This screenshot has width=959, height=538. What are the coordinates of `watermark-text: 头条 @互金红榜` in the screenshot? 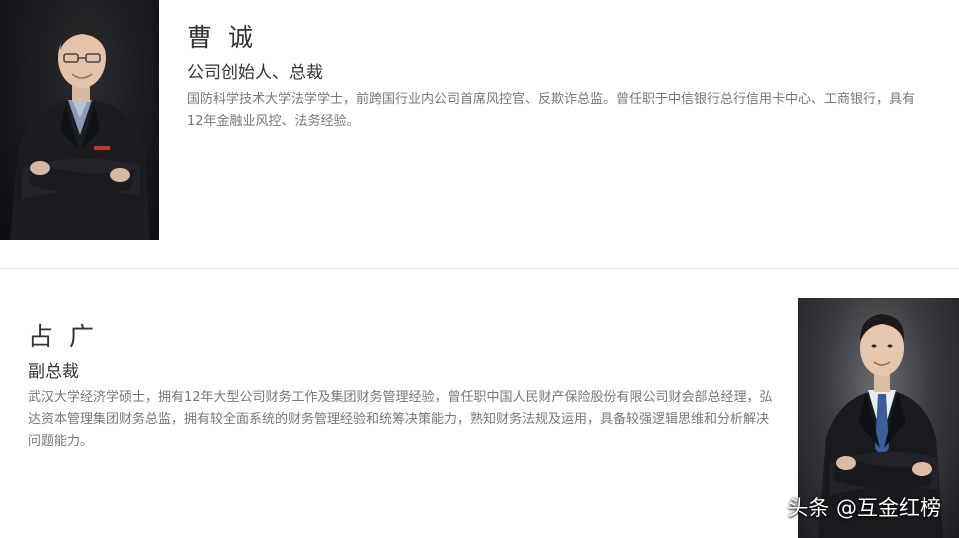 It's located at (864, 508).